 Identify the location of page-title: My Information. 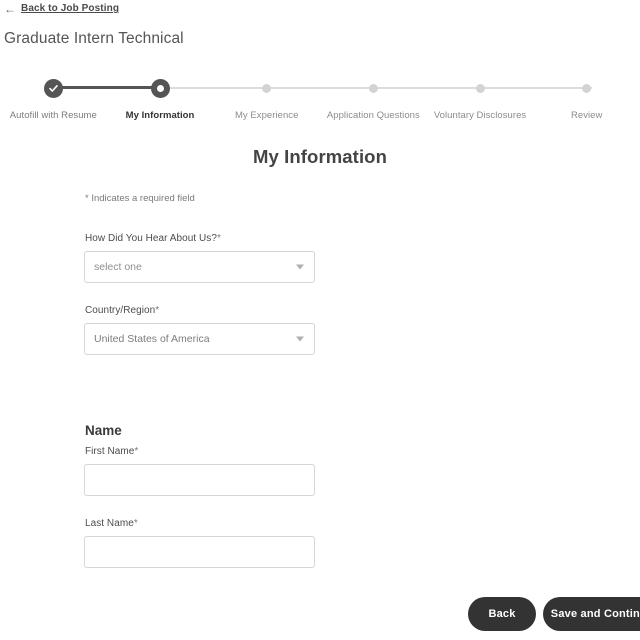
(320, 156).